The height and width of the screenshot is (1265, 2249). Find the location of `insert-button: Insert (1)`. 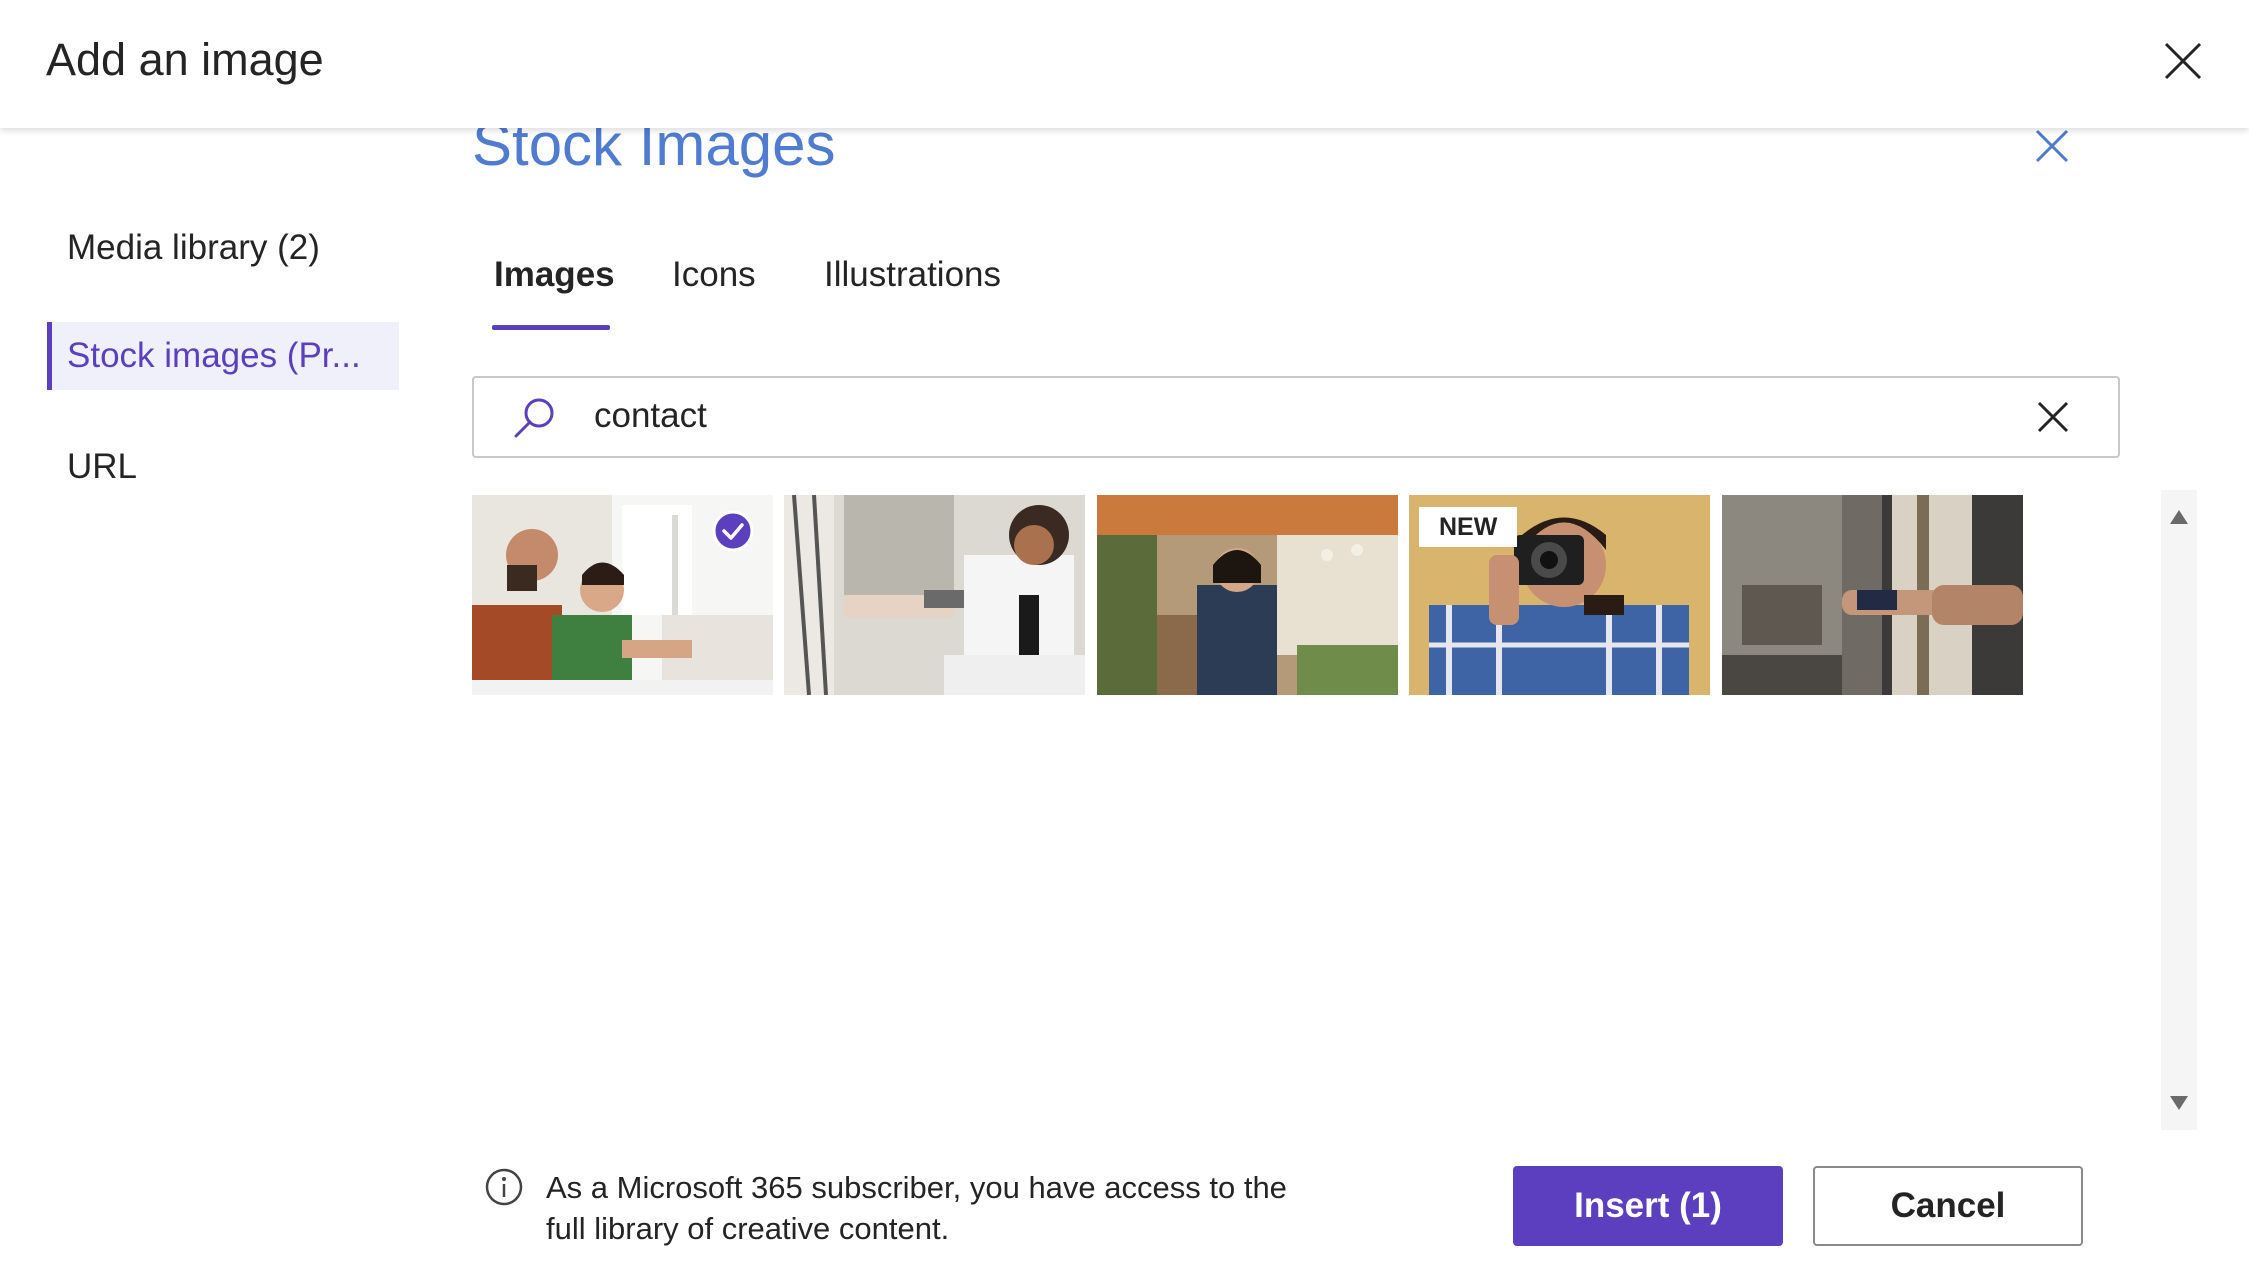

insert-button: Insert (1) is located at coordinates (1648, 1206).